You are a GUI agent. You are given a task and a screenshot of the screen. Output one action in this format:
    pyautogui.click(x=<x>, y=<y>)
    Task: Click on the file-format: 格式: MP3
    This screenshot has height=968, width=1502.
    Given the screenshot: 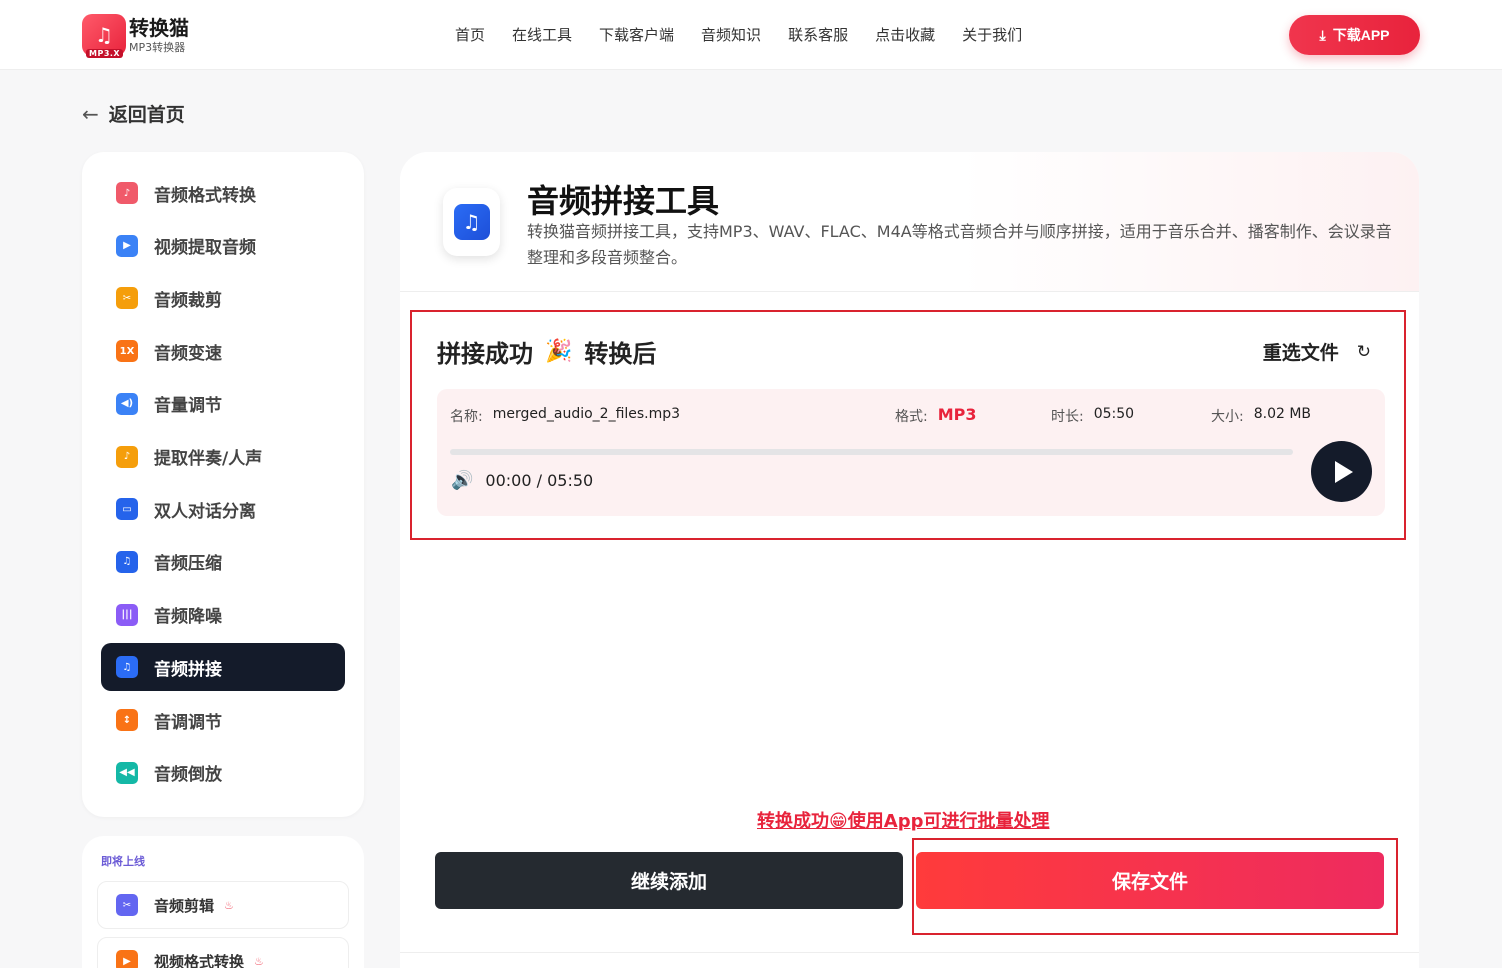 What is the action you would take?
    pyautogui.click(x=936, y=415)
    